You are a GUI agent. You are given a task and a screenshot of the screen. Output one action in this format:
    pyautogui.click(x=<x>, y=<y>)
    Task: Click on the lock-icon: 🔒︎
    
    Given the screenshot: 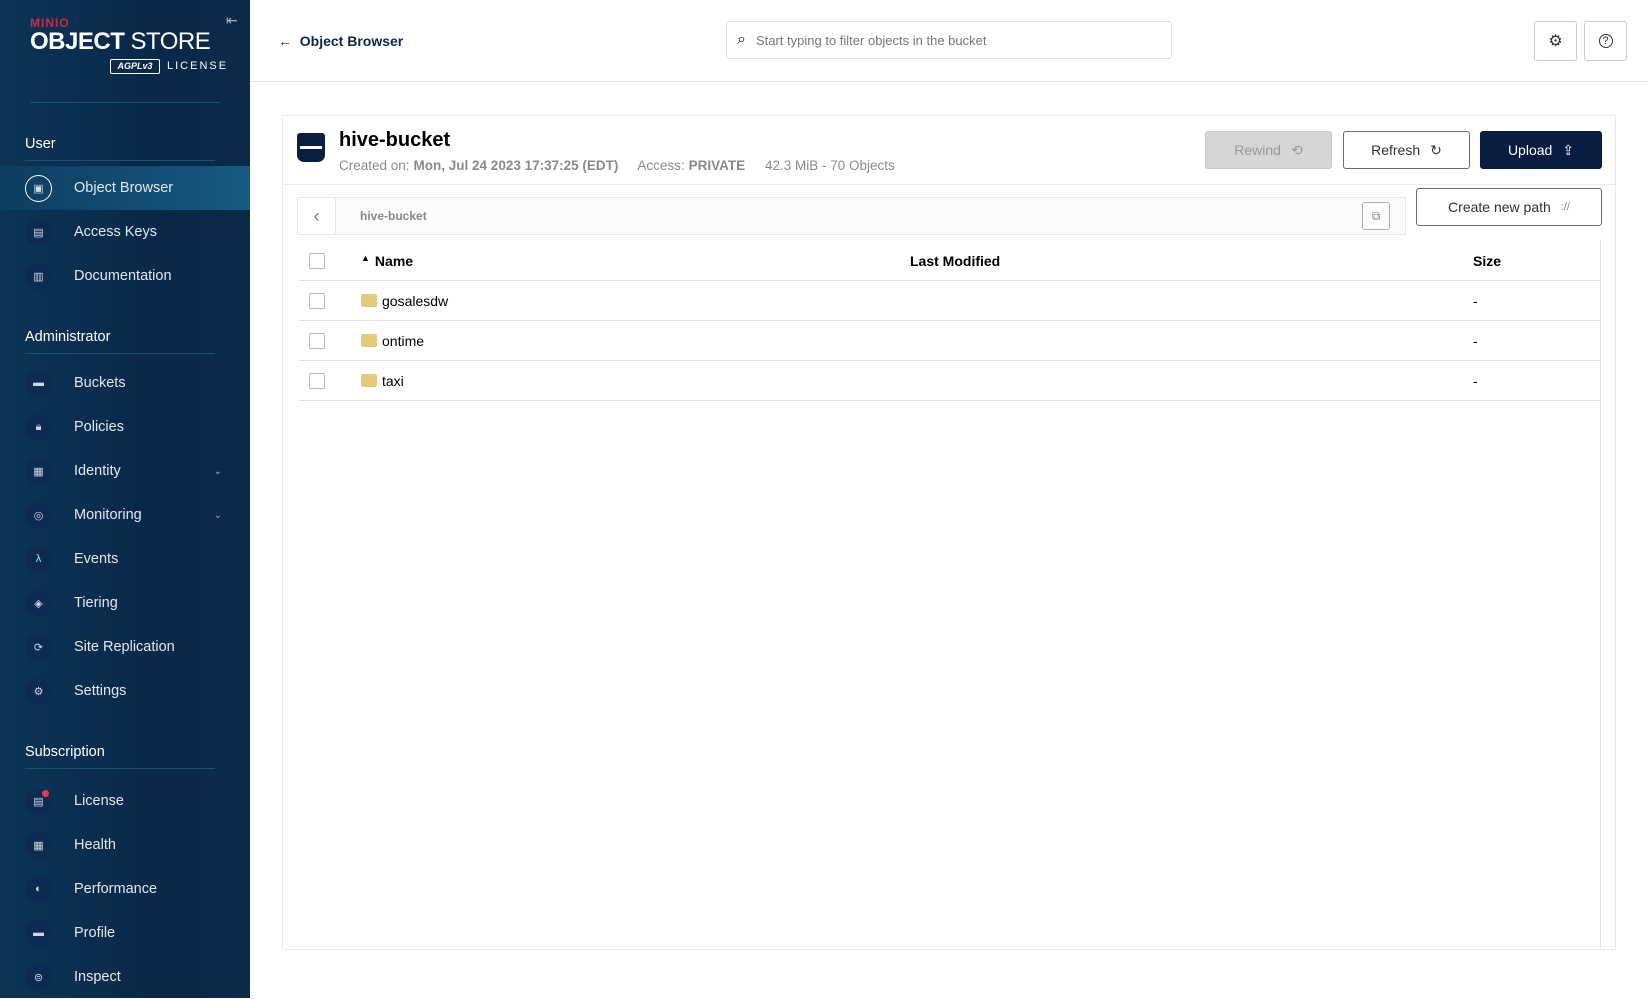 What is the action you would take?
    pyautogui.click(x=38, y=427)
    